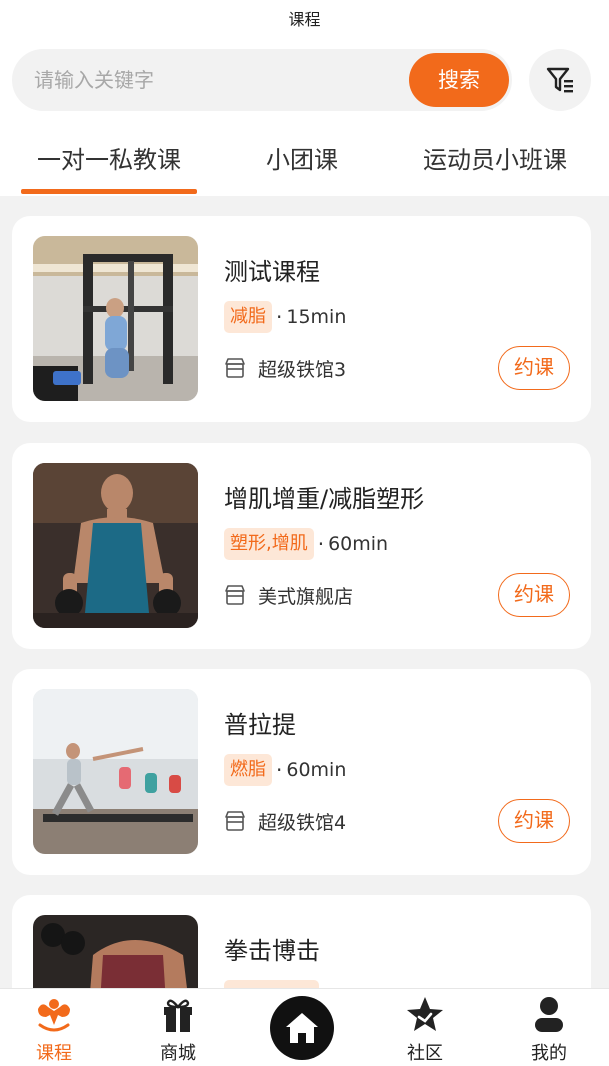 The image size is (609, 1066). What do you see at coordinates (248, 770) in the screenshot?
I see `course-tag: 燃脂` at bounding box center [248, 770].